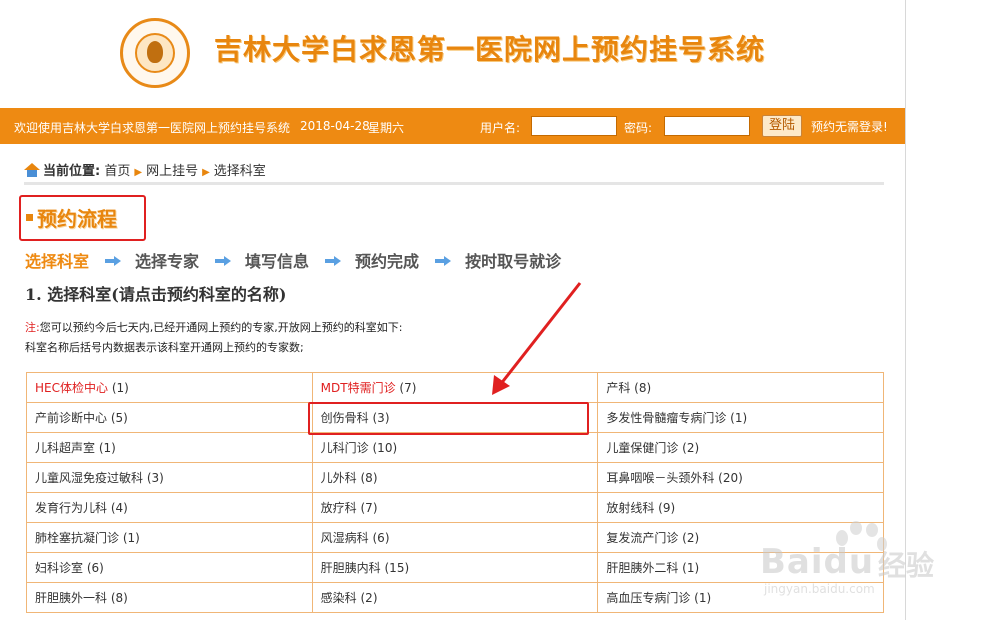  I want to click on hospital-logo, so click(155, 53).